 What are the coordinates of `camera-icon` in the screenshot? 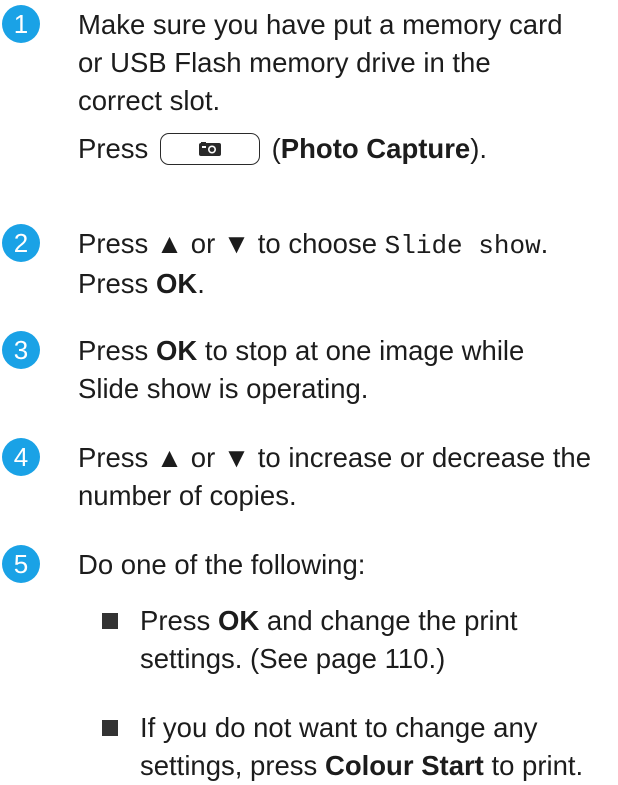 It's located at (209, 148).